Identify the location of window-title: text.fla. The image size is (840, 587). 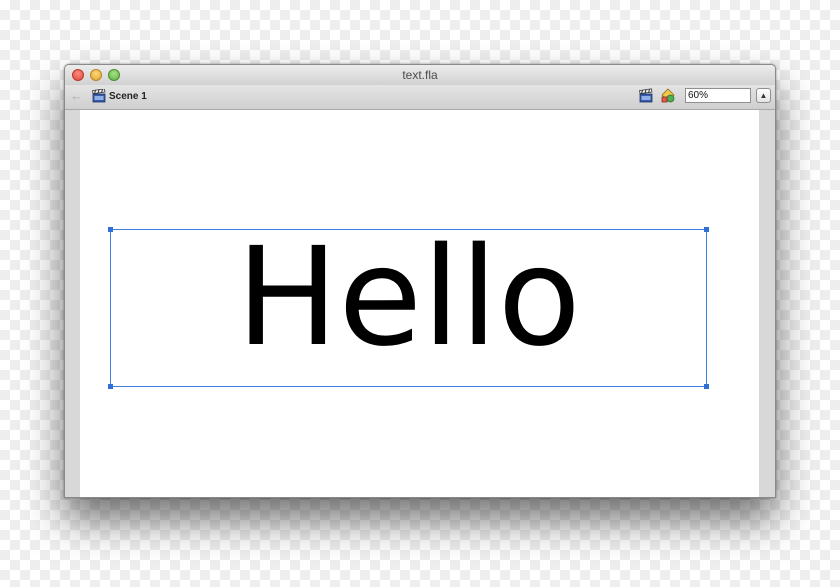
(420, 75).